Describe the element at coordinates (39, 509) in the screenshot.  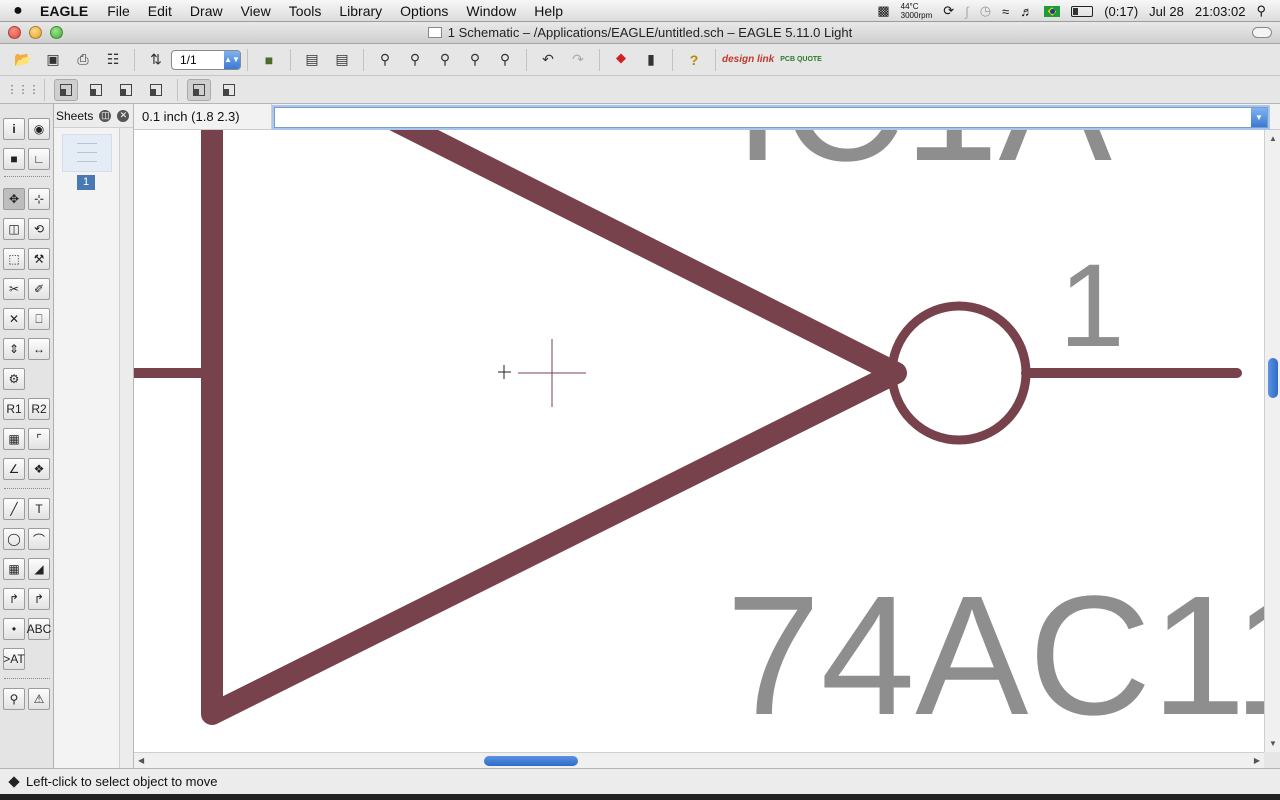
I see `text-tool-icon: T` at that location.